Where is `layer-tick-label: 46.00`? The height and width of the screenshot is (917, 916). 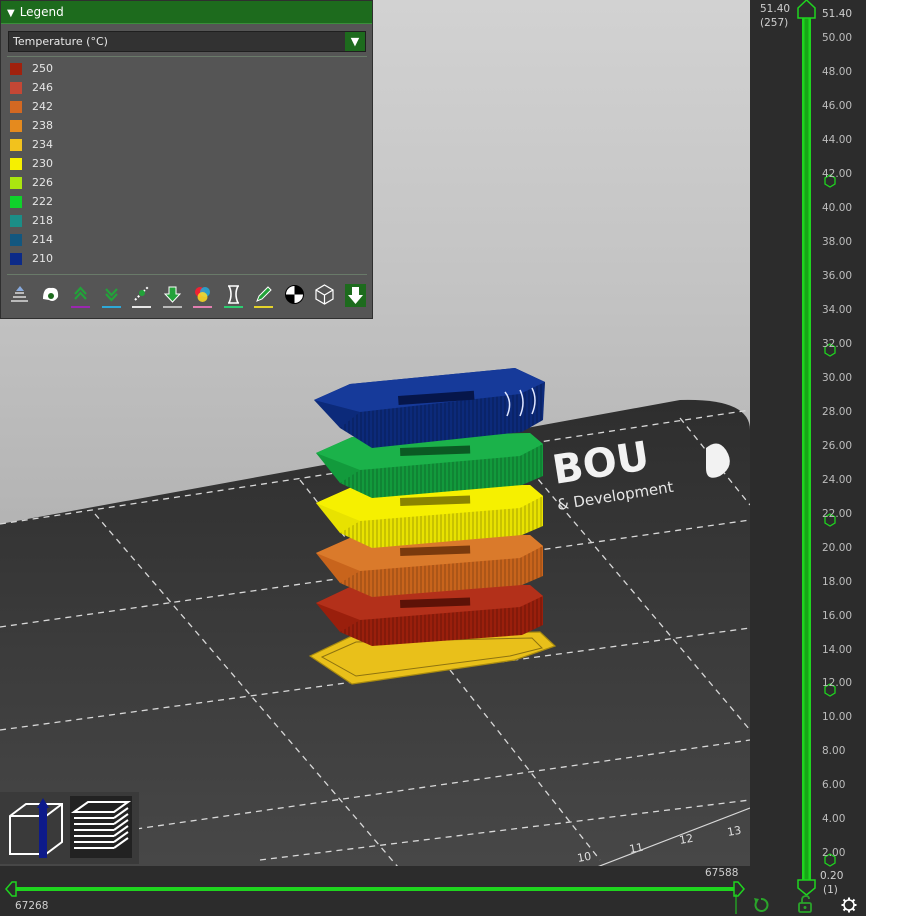
layer-tick-label: 46.00 is located at coordinates (837, 105).